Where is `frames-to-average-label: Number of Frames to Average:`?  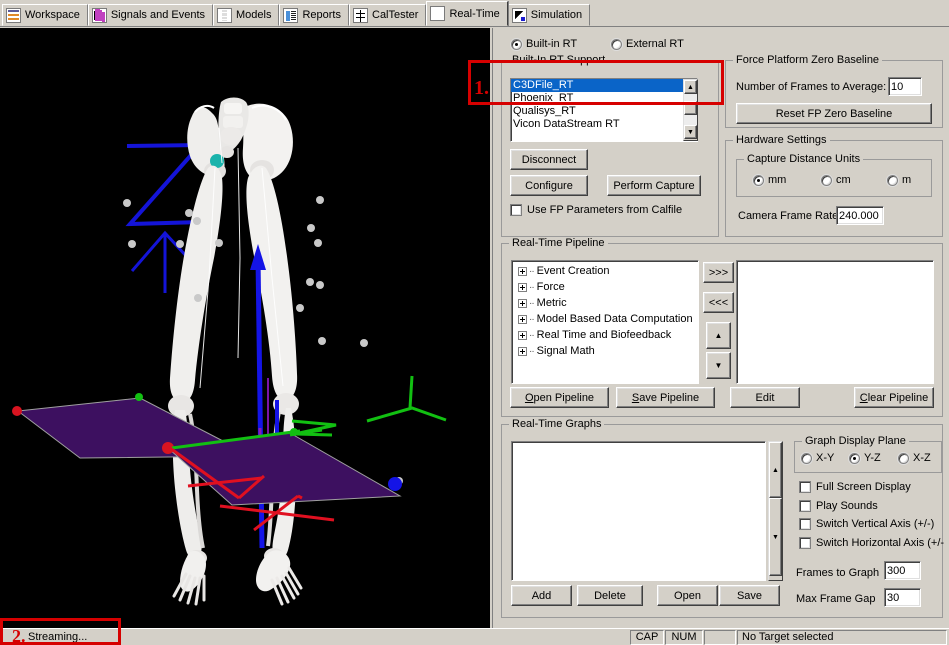
frames-to-average-label: Number of Frames to Average: is located at coordinates (811, 87).